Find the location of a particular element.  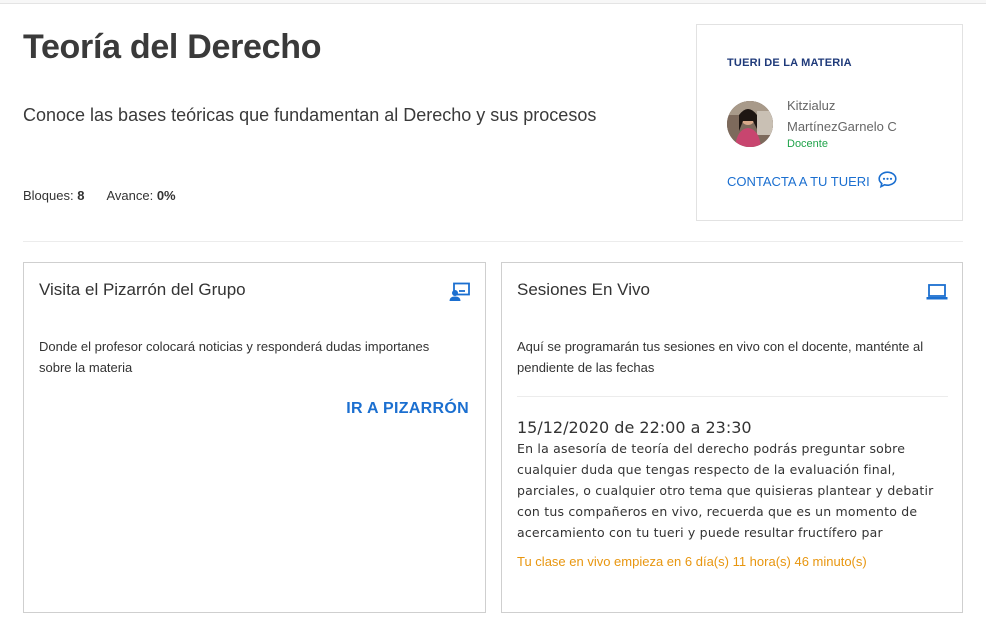

contact-tutor-label: CONTACTA A TU TUERI is located at coordinates (798, 181).